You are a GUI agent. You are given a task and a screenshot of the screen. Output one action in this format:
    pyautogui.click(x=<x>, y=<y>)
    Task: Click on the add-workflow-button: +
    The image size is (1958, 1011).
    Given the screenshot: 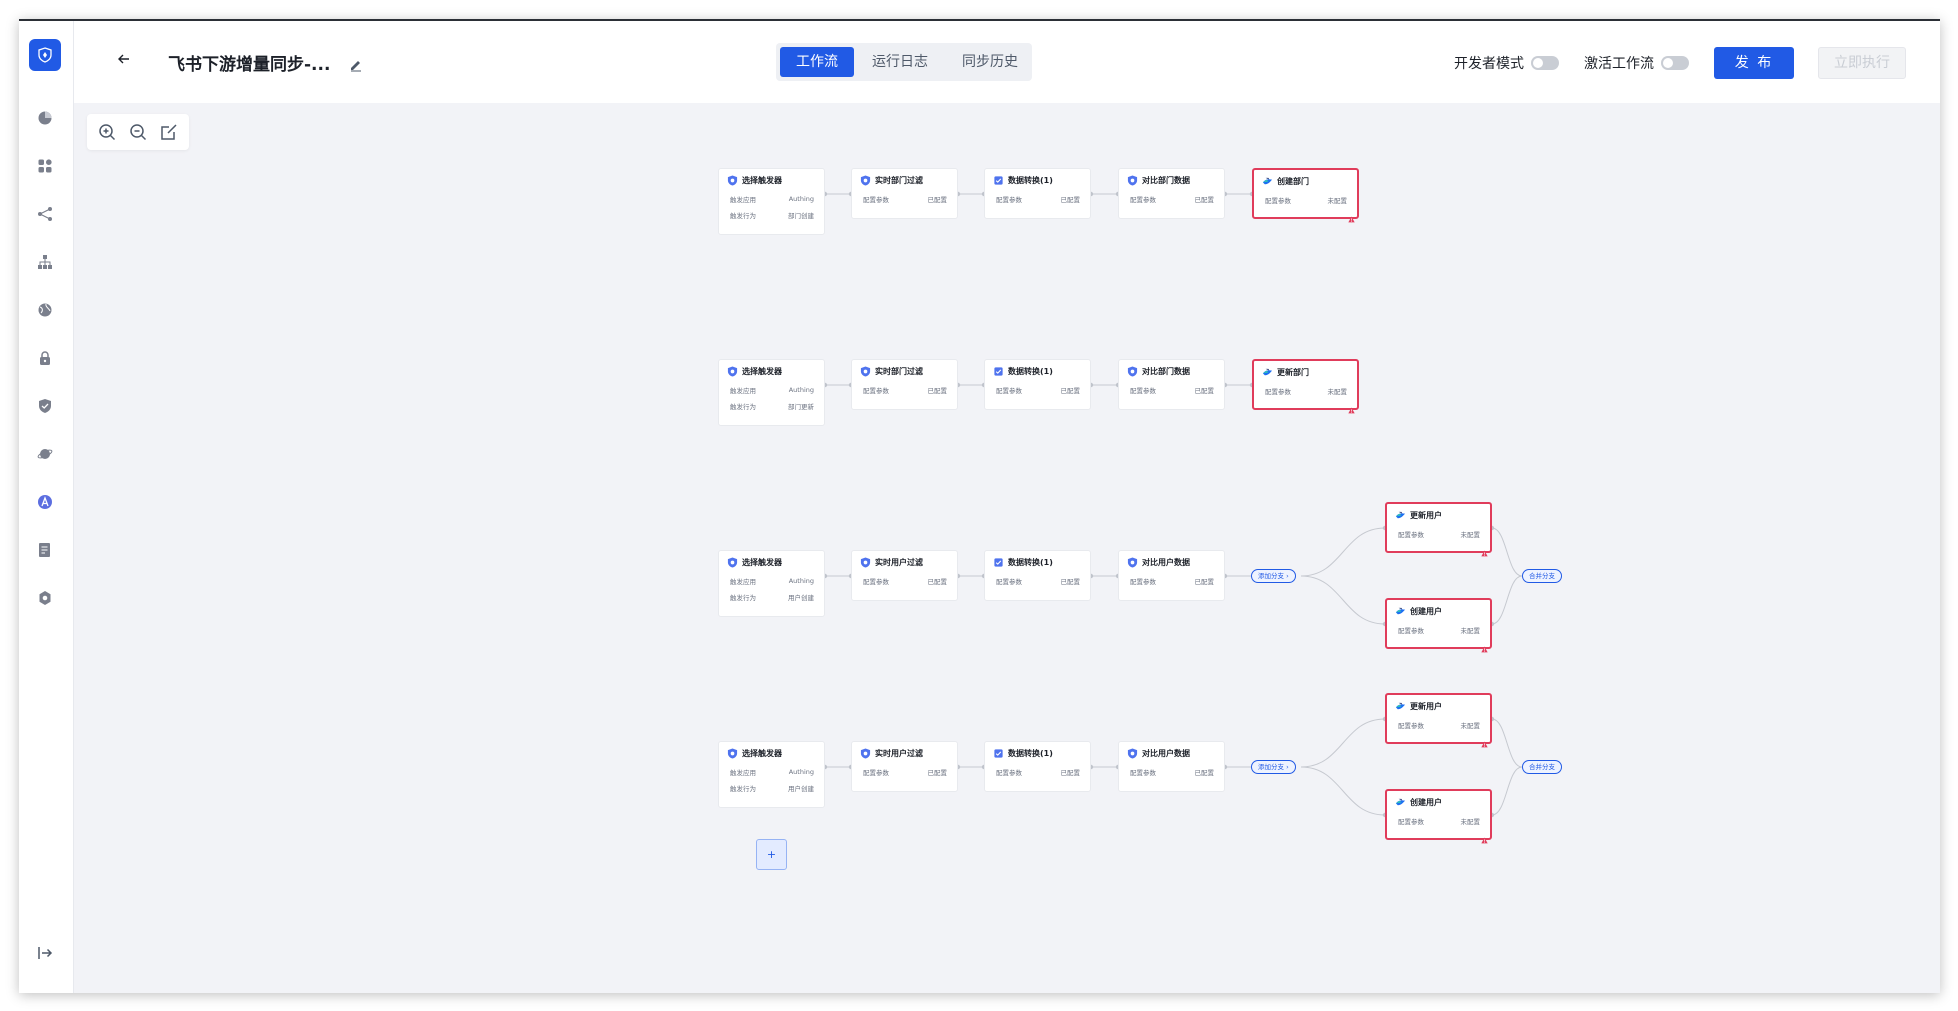 What is the action you would take?
    pyautogui.click(x=771, y=854)
    